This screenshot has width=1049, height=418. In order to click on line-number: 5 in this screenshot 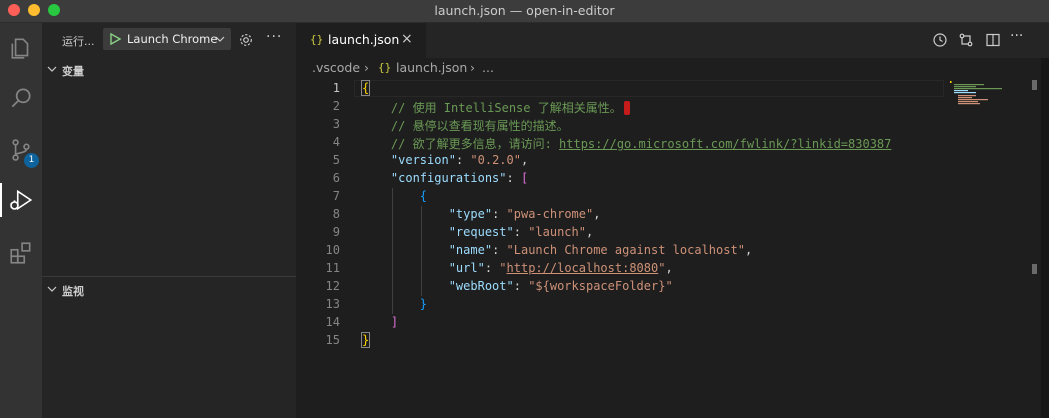, I will do `click(336, 160)`.